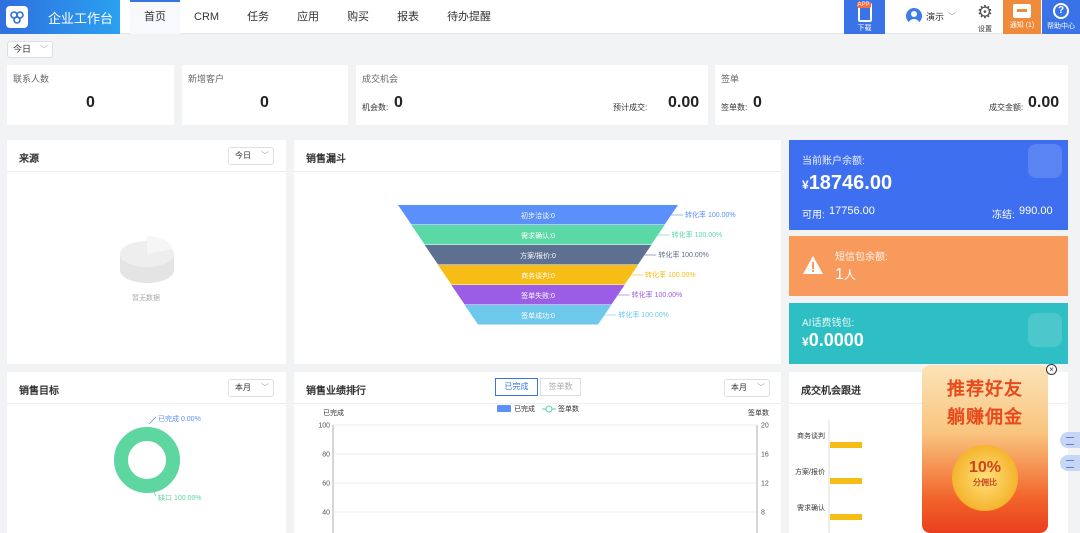  Describe the element at coordinates (765, 455) in the screenshot. I see `right-tick-1: 16` at that location.